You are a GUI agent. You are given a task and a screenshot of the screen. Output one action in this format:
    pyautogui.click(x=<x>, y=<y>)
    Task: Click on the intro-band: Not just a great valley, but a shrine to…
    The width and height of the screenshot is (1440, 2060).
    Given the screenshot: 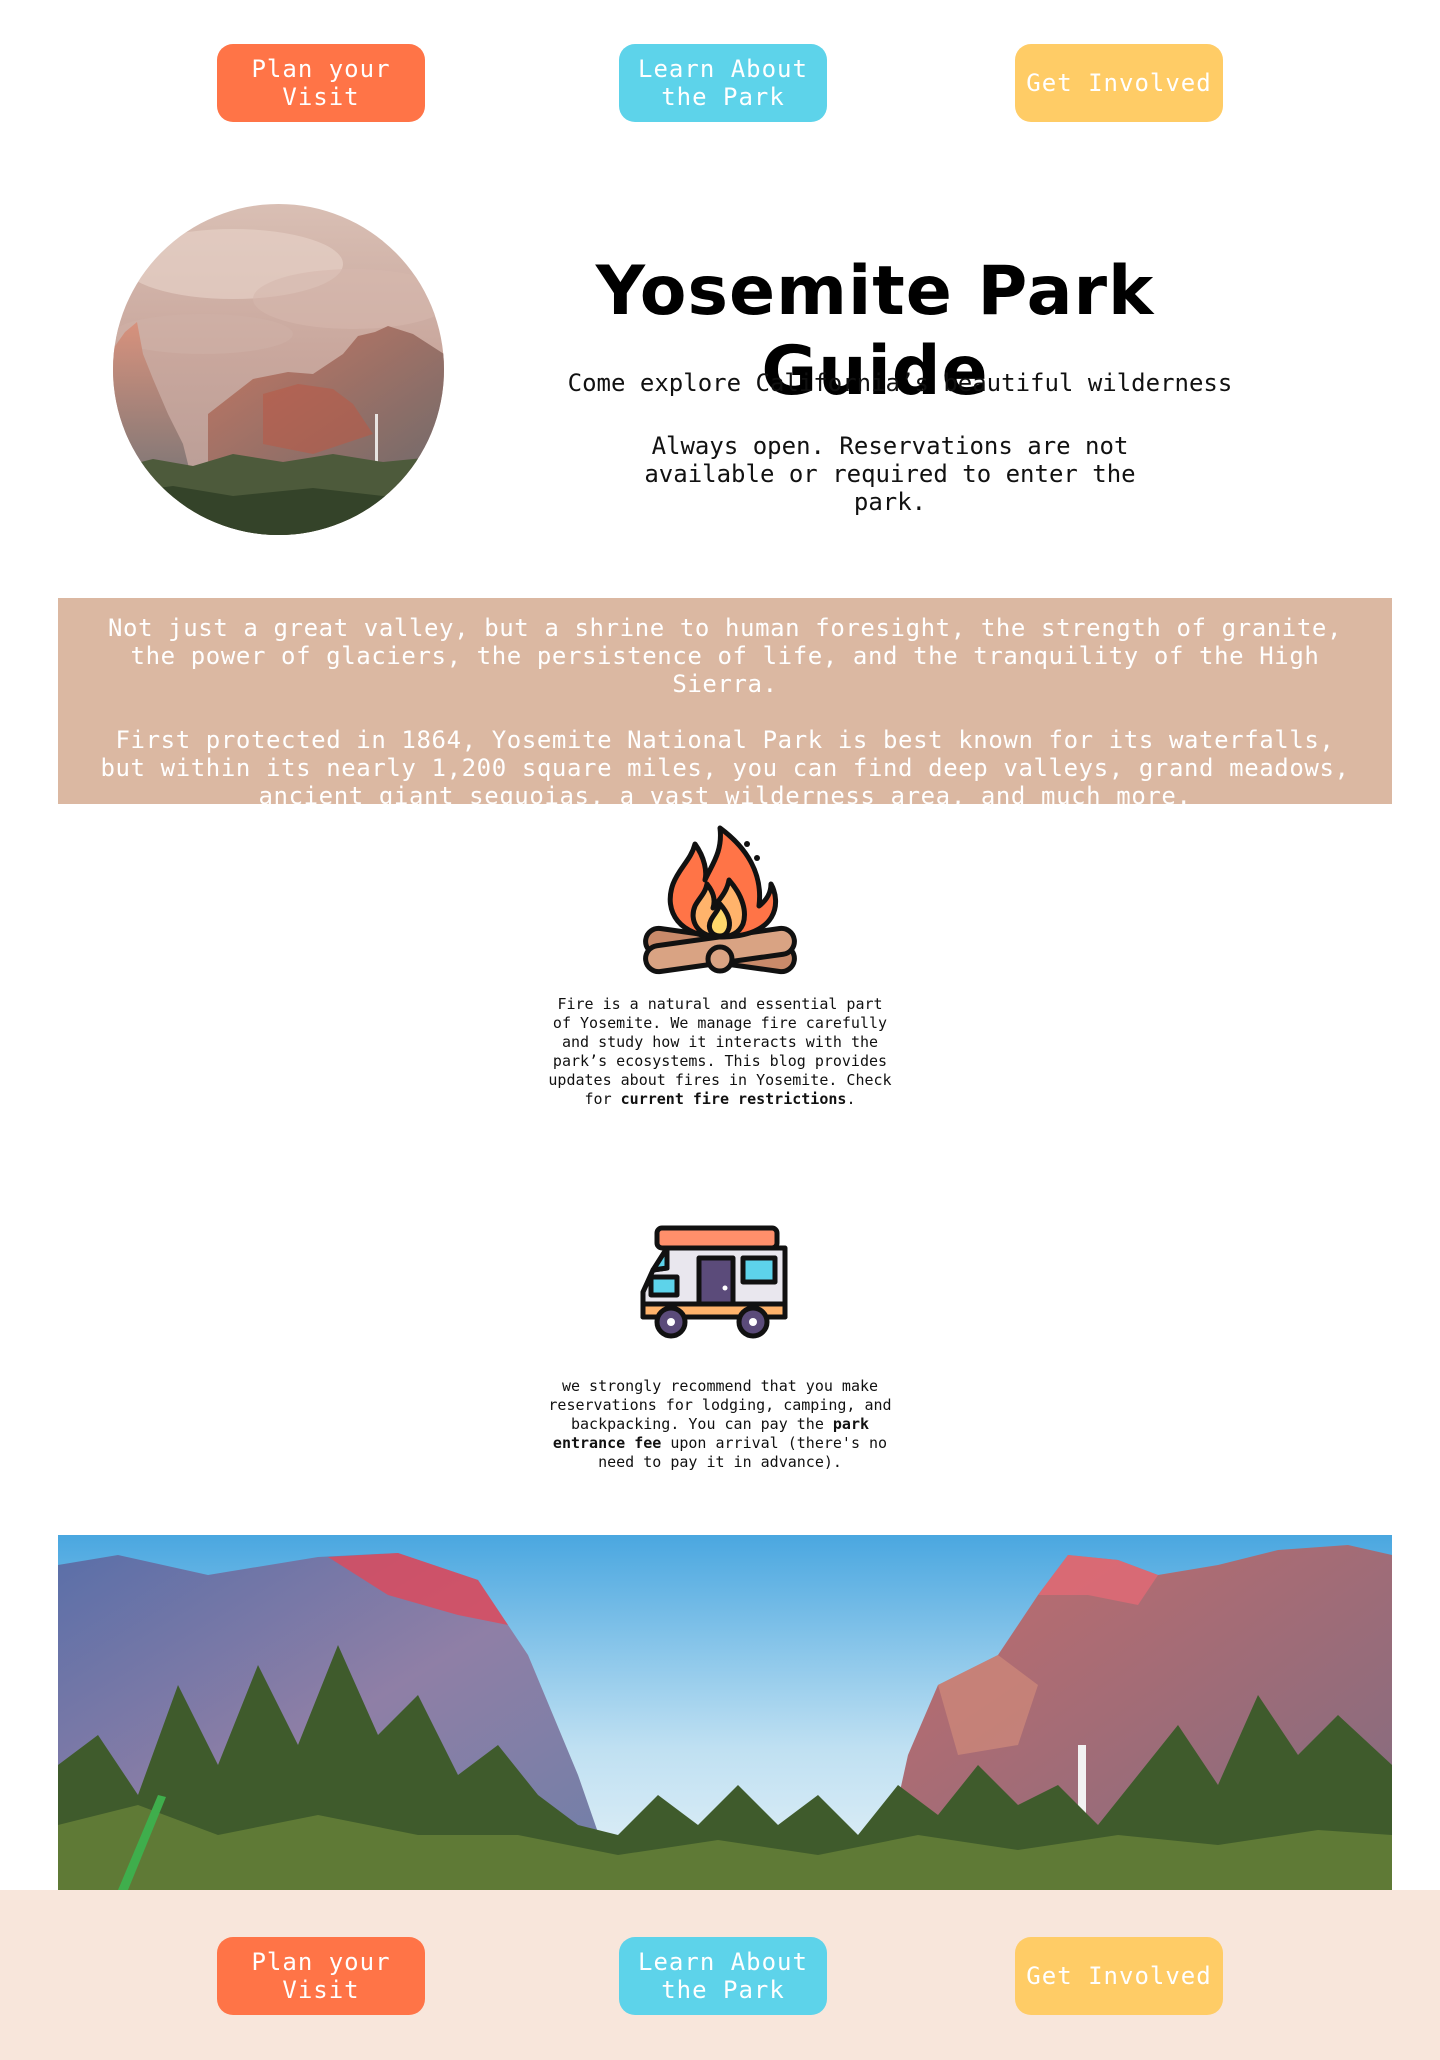 What is the action you would take?
    pyautogui.click(x=725, y=704)
    